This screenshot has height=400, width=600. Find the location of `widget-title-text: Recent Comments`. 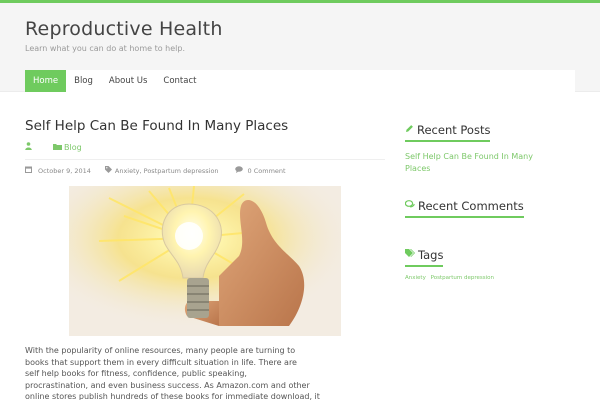

widget-title-text: Recent Comments is located at coordinates (471, 206).